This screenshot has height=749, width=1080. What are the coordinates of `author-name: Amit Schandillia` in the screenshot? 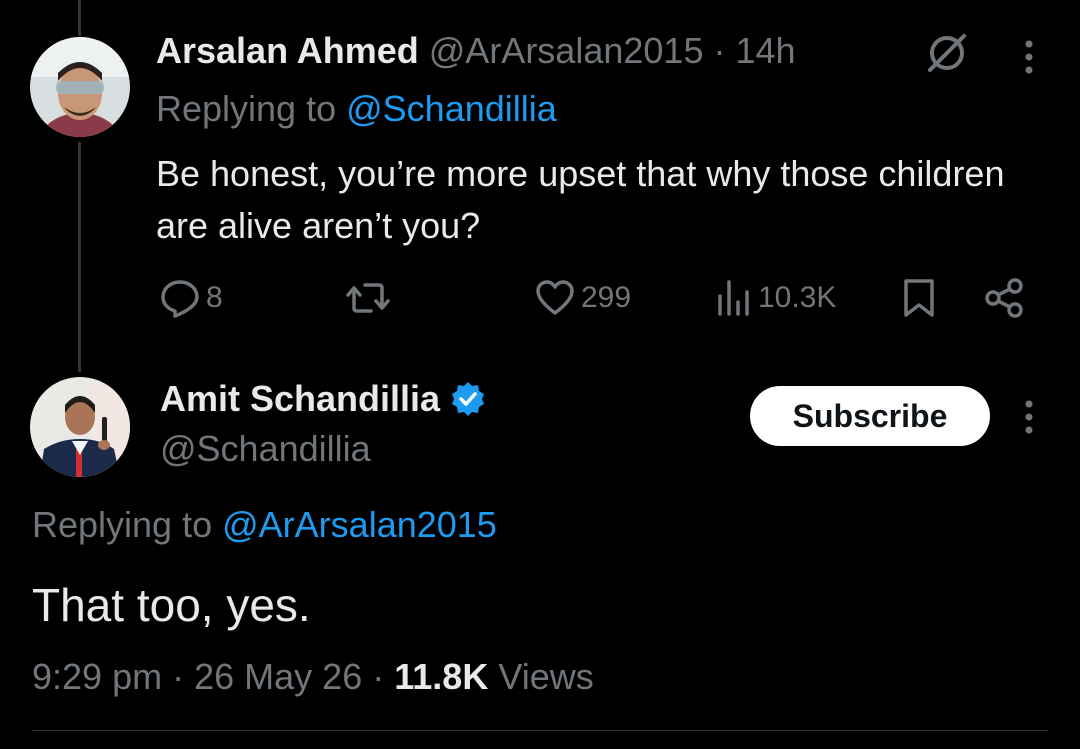 It's located at (300, 399).